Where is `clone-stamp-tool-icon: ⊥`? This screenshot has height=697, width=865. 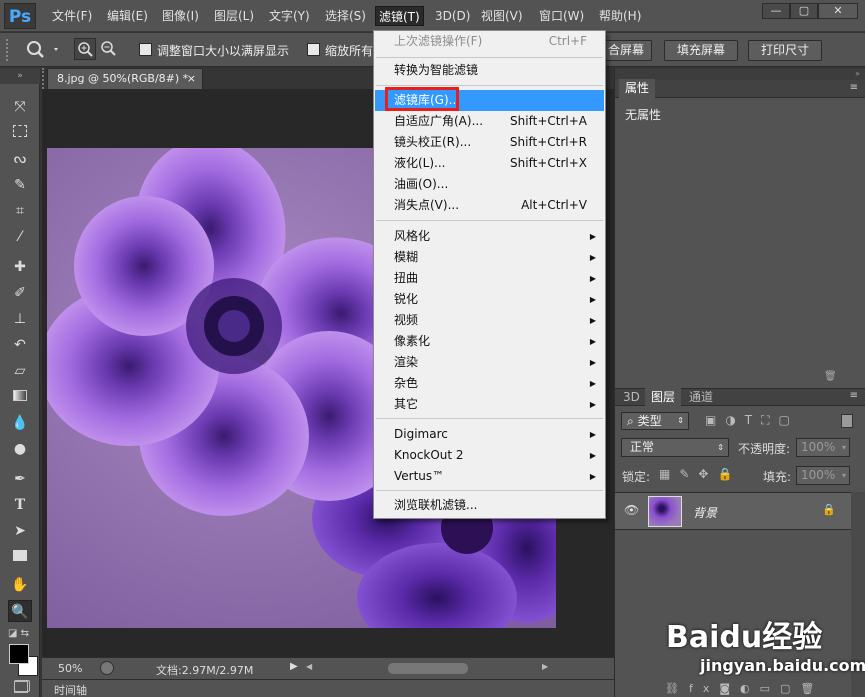 clone-stamp-tool-icon: ⊥ is located at coordinates (20, 319).